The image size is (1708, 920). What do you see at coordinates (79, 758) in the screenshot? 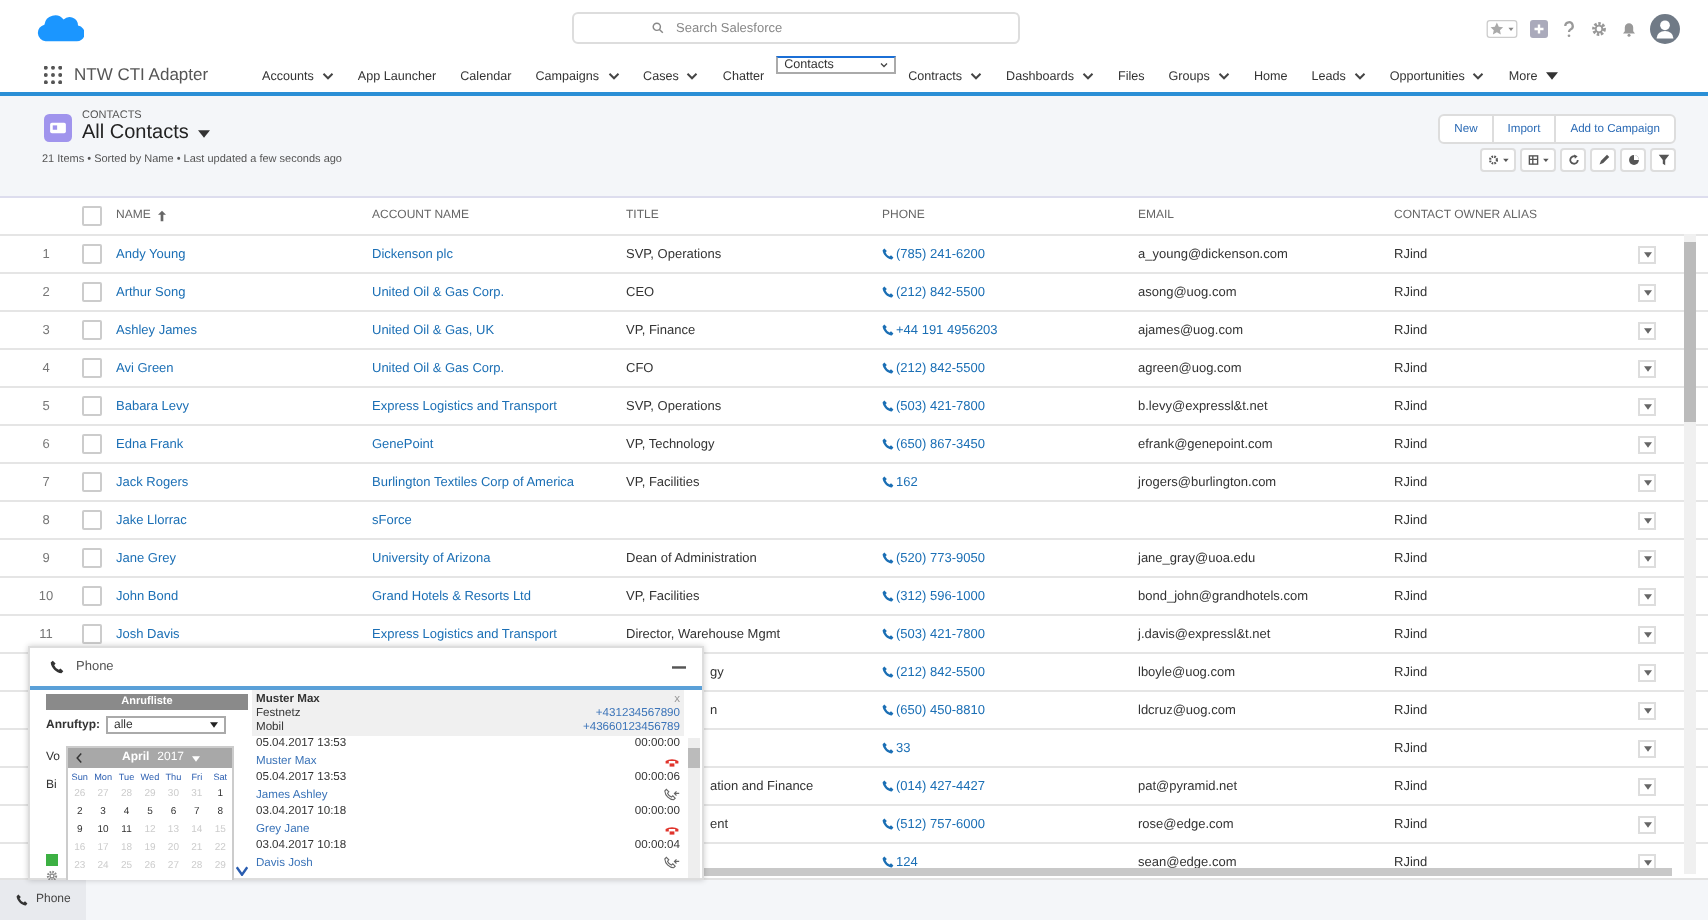
I see `previous-month-icon` at bounding box center [79, 758].